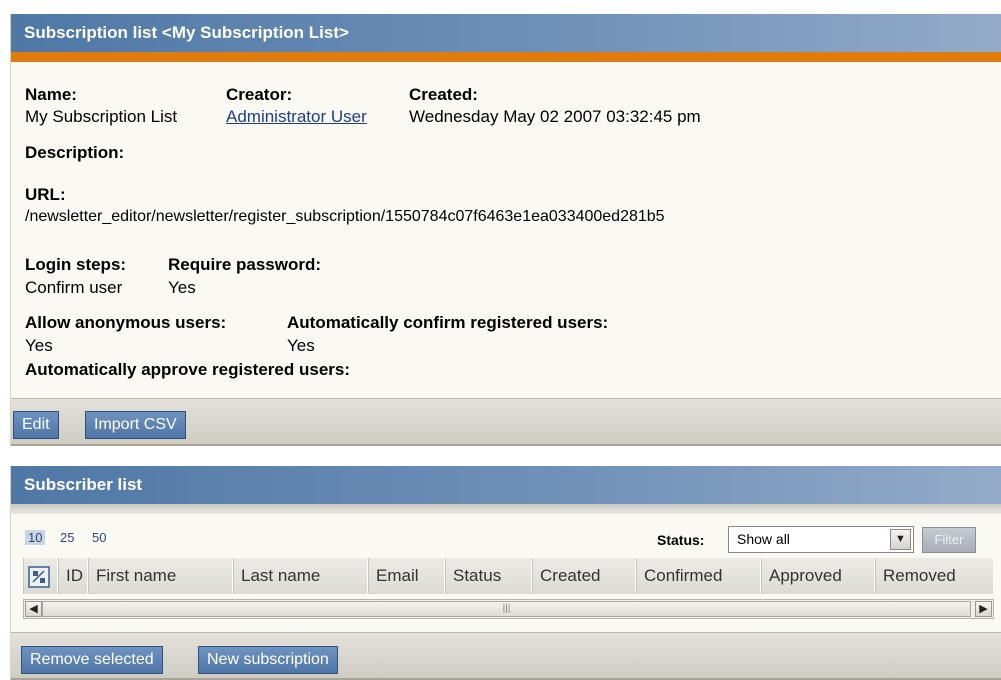 The width and height of the screenshot is (1001, 680). Describe the element at coordinates (40, 576) in the screenshot. I see `toggle-select-all-icon` at that location.